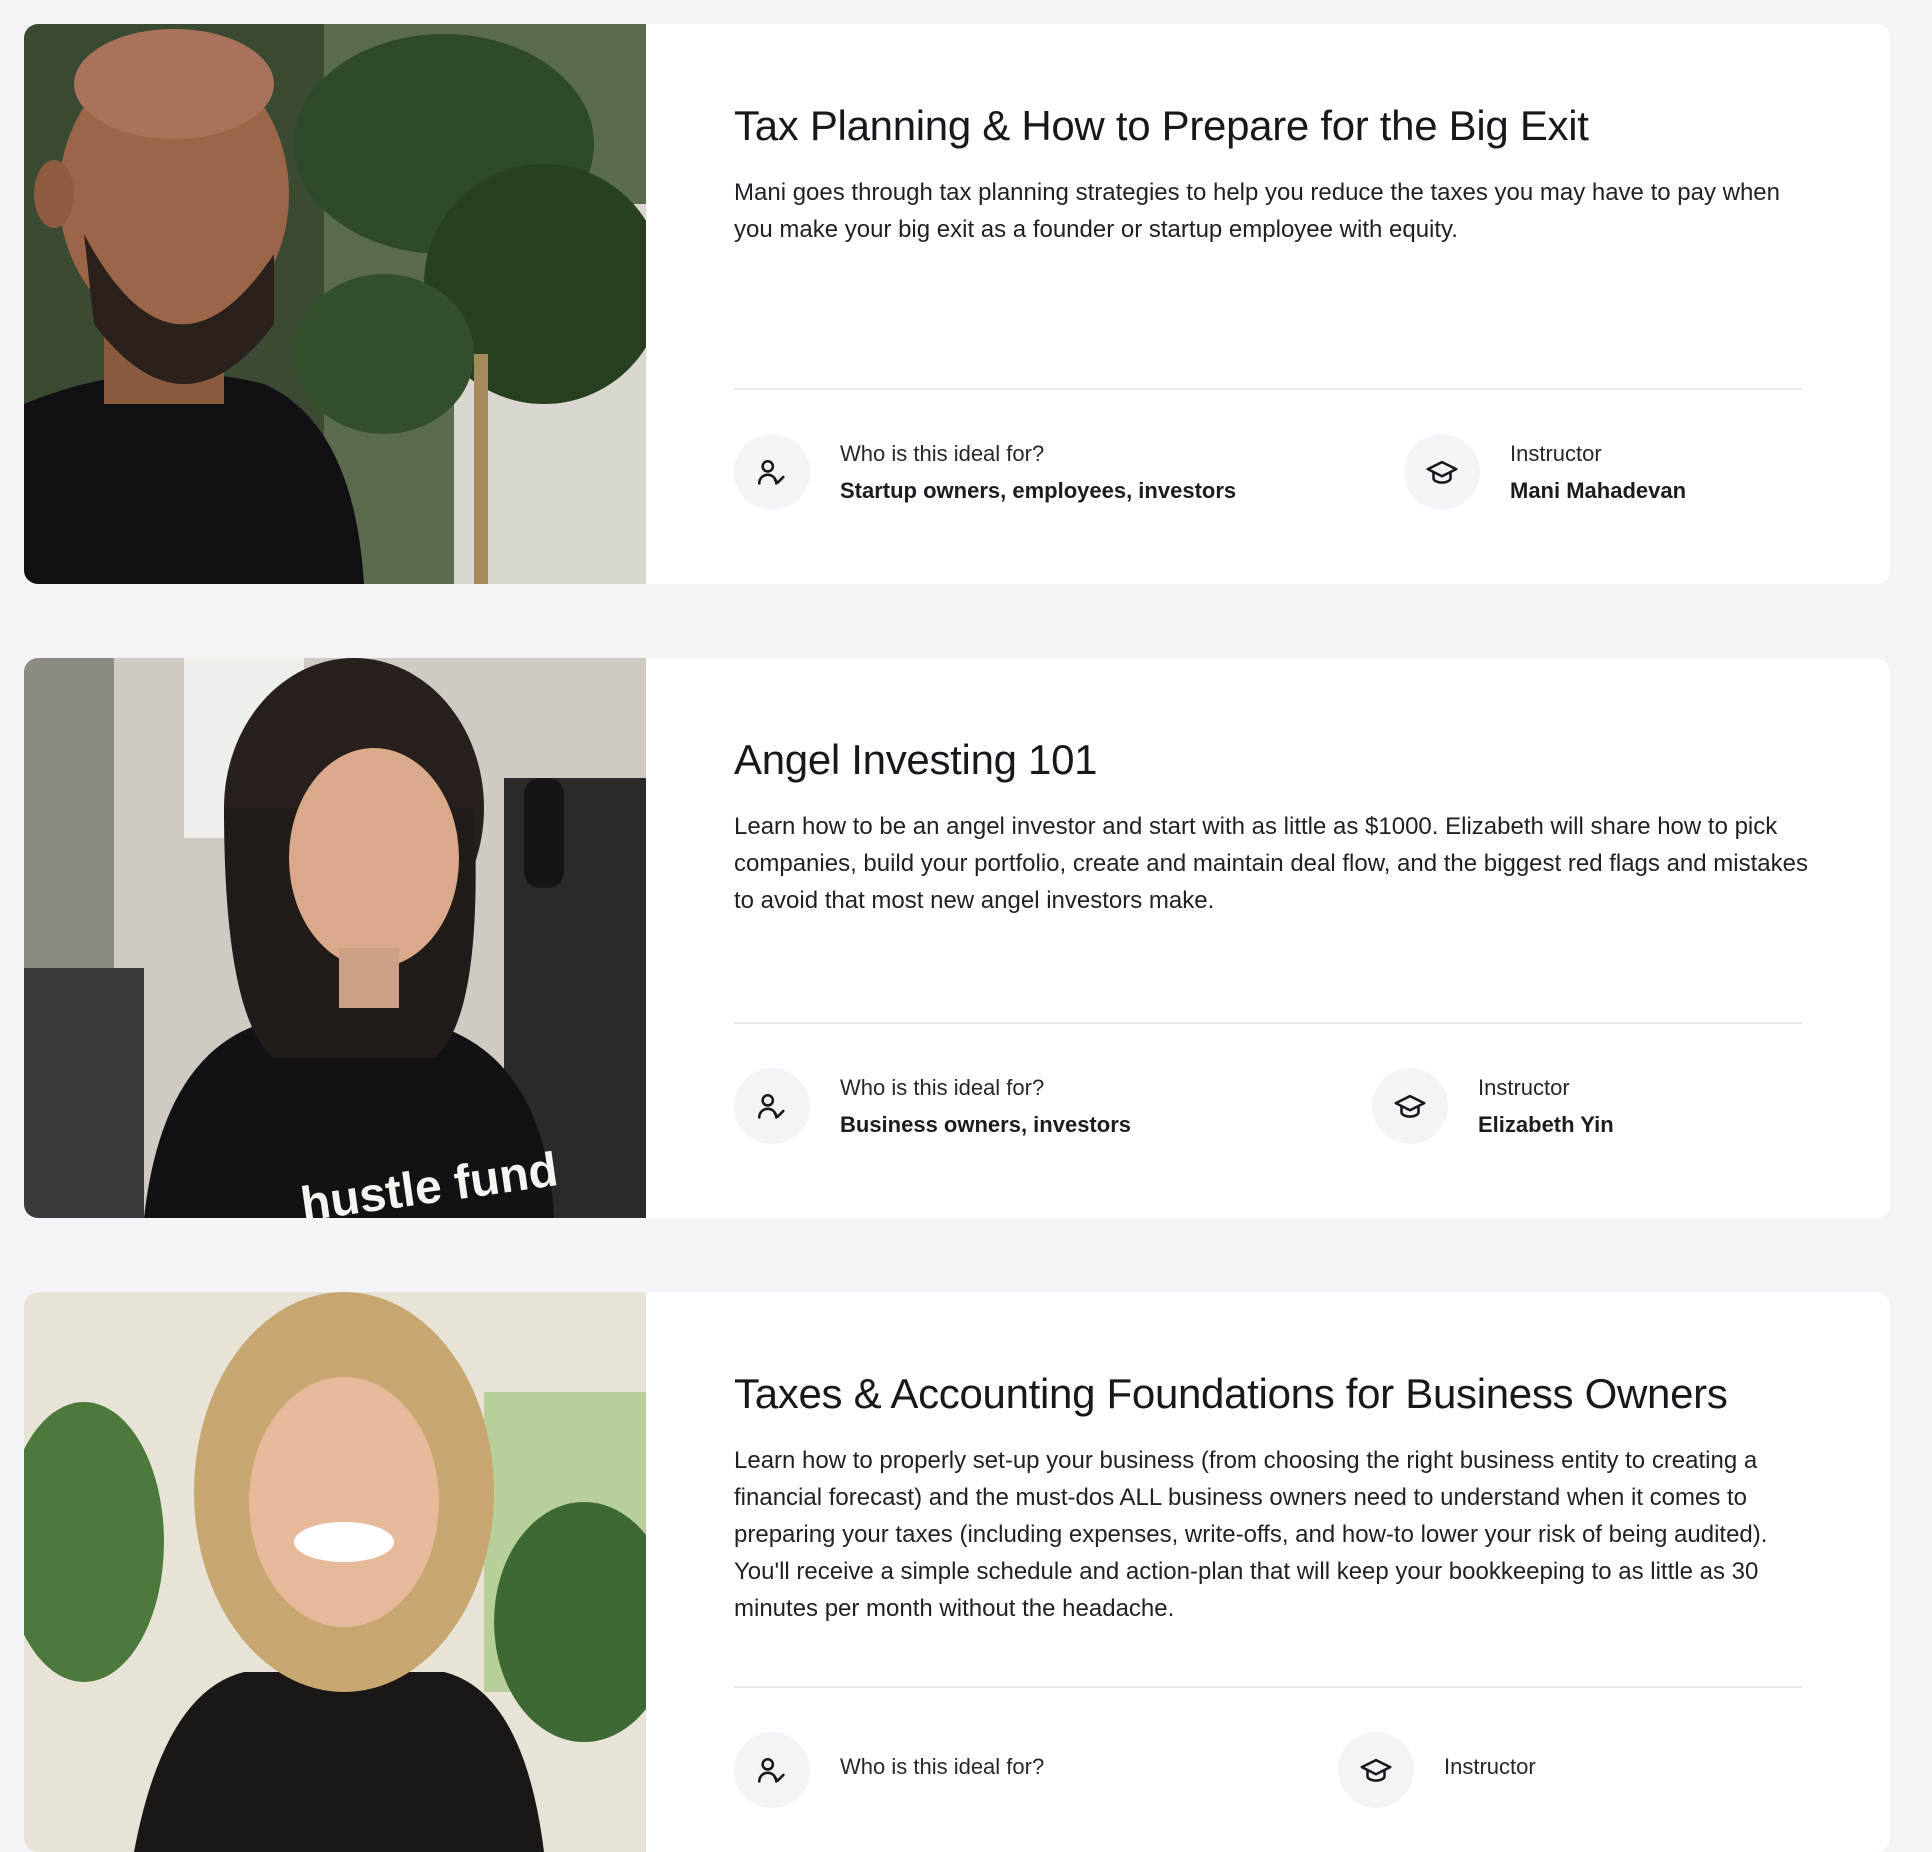 The height and width of the screenshot is (1852, 1932). Describe the element at coordinates (985, 1124) in the screenshot. I see `audience-value: Business owners, investors` at that location.